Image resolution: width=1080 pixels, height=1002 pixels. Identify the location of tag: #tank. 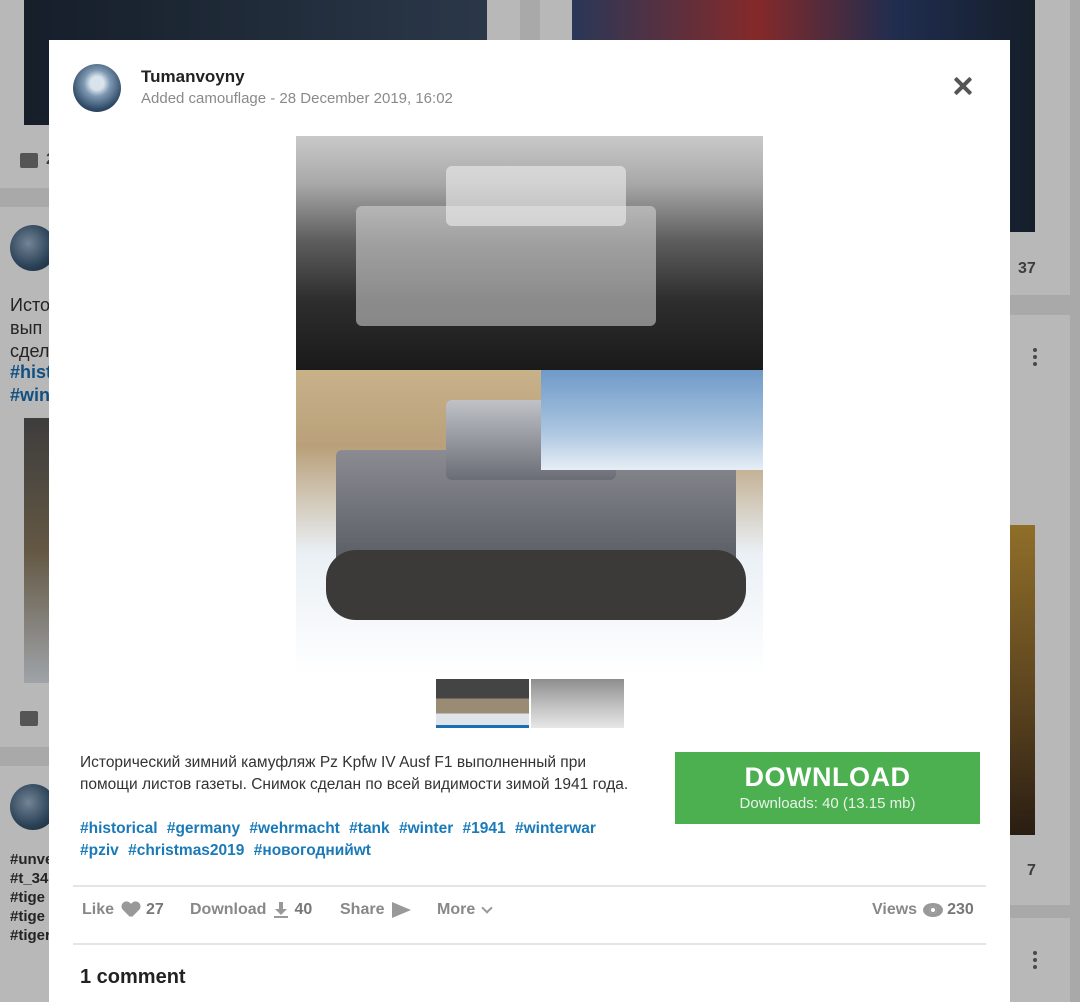
(369, 828).